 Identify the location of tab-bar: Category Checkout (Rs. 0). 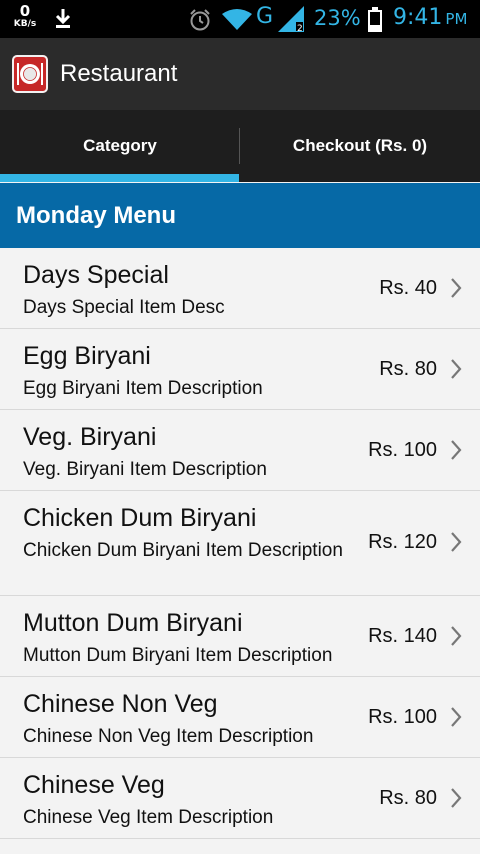
(240, 146).